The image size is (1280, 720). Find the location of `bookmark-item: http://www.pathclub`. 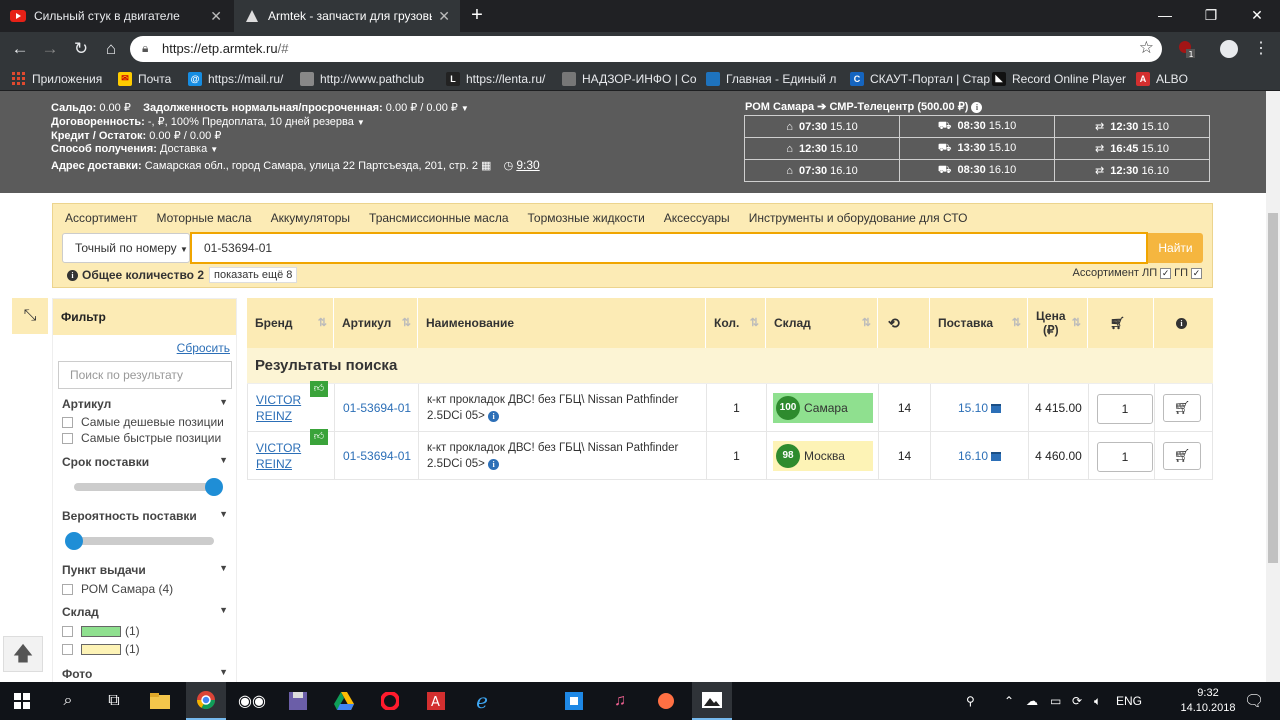

bookmark-item: http://www.pathclub is located at coordinates (362, 78).